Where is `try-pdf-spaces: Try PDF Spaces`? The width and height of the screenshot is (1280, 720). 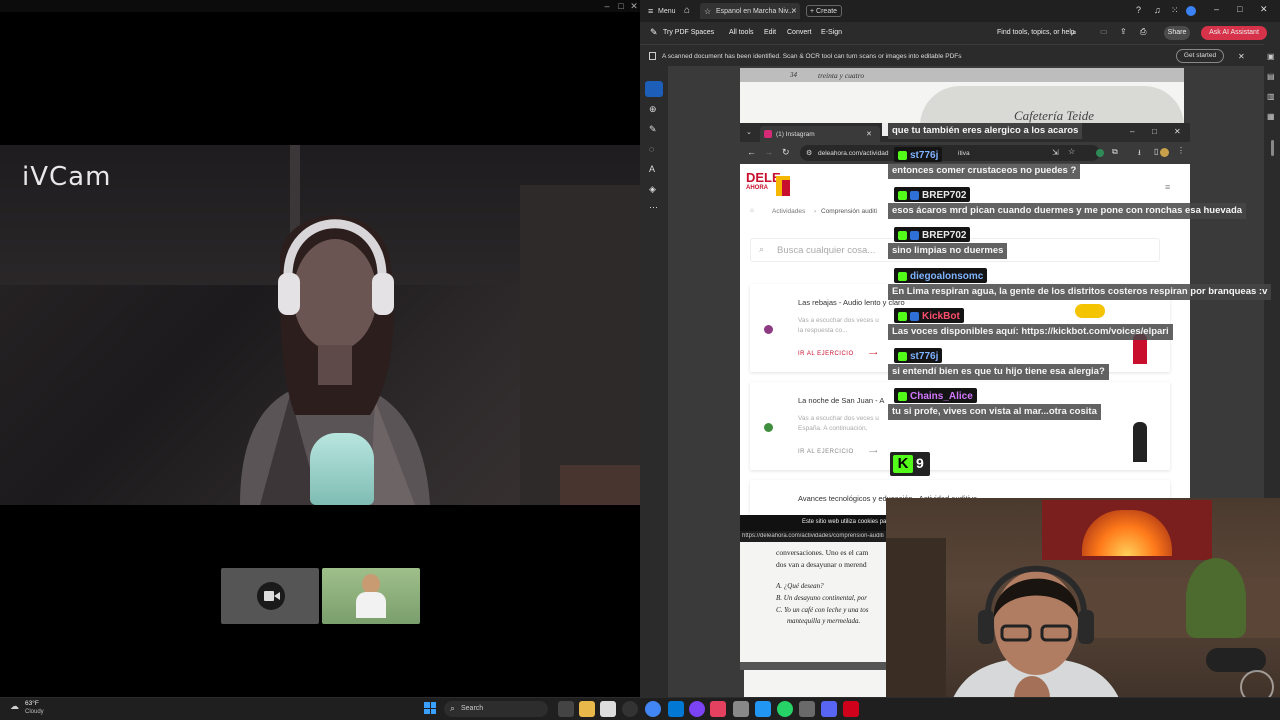 try-pdf-spaces: Try PDF Spaces is located at coordinates (688, 32).